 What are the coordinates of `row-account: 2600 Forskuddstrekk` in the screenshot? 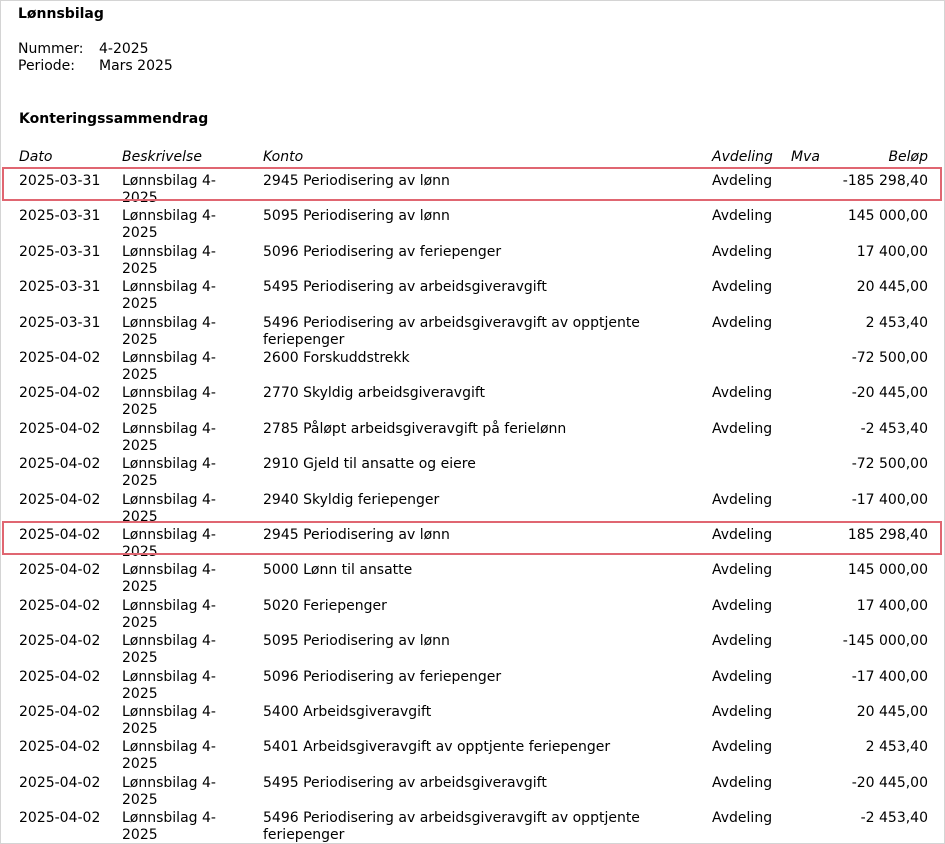 It's located at (336, 358).